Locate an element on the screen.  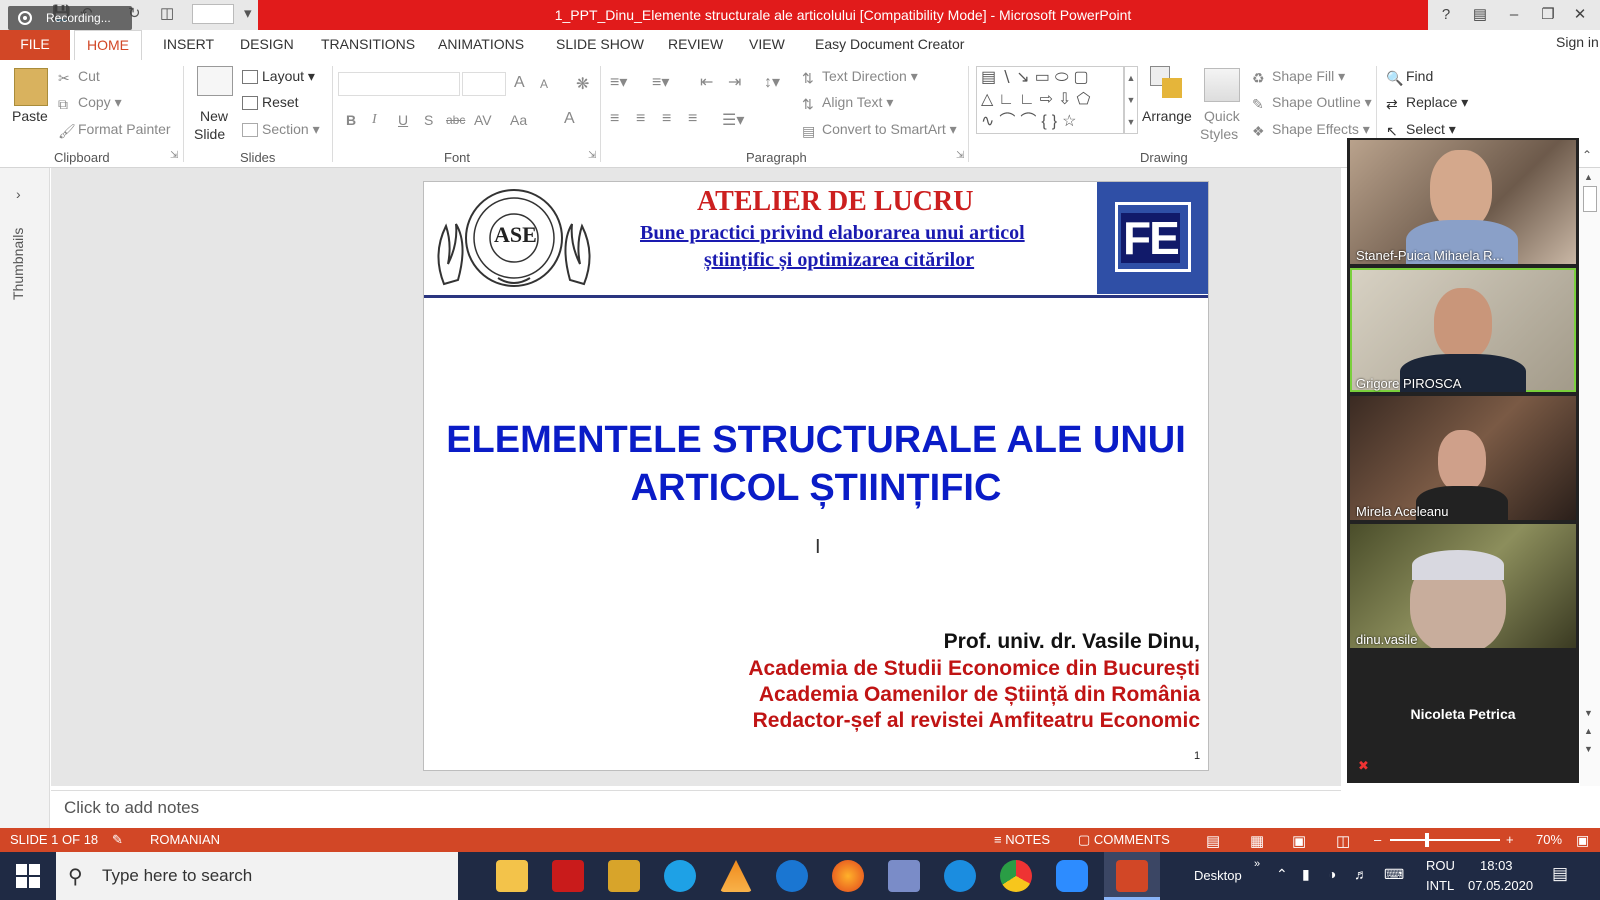
shape-effects-button: ❖ Shape Effects ▾ is located at coordinates (1311, 130).